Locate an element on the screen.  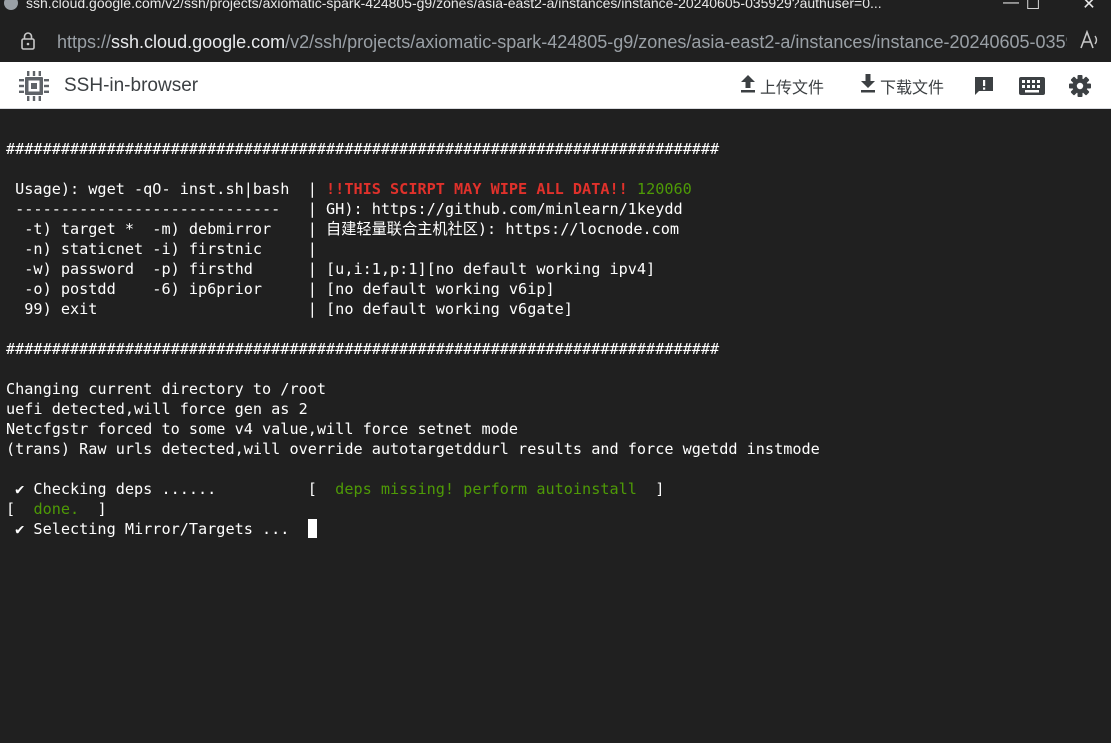
read-aloud-icon is located at coordinates (1090, 42).